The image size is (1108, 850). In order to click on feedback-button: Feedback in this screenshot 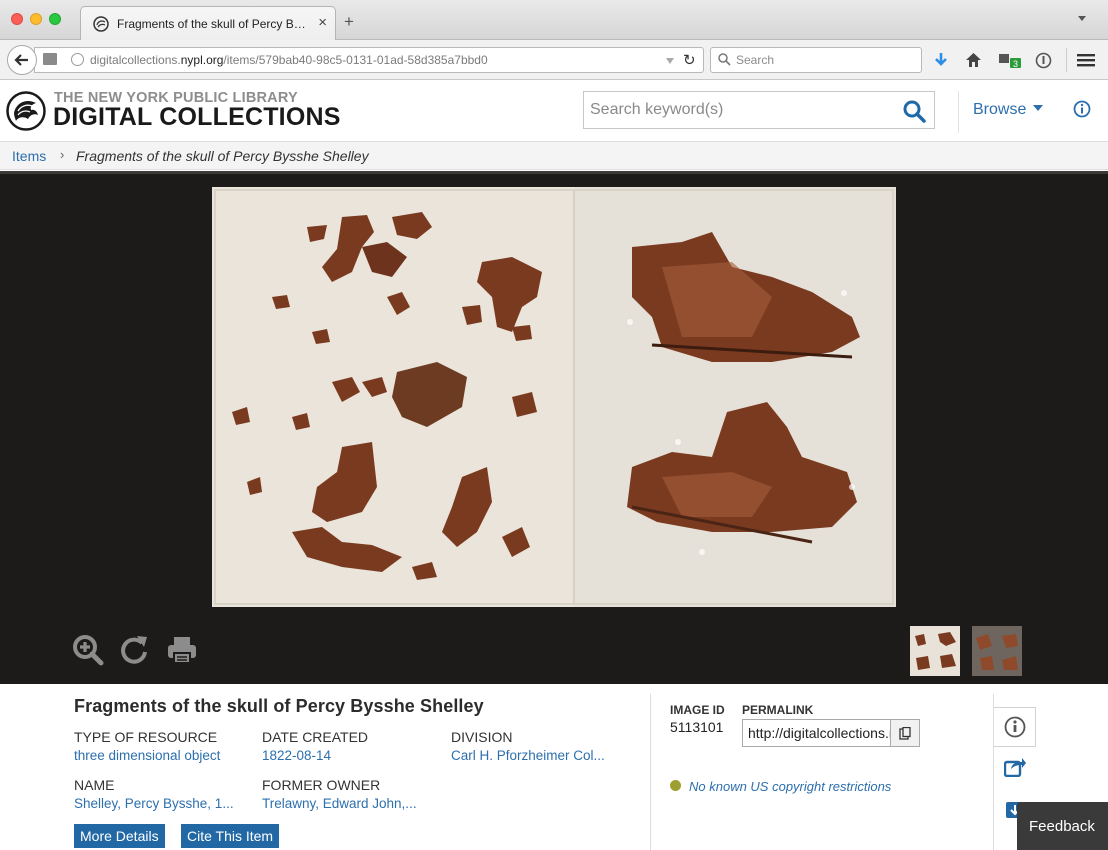, I will do `click(1062, 826)`.